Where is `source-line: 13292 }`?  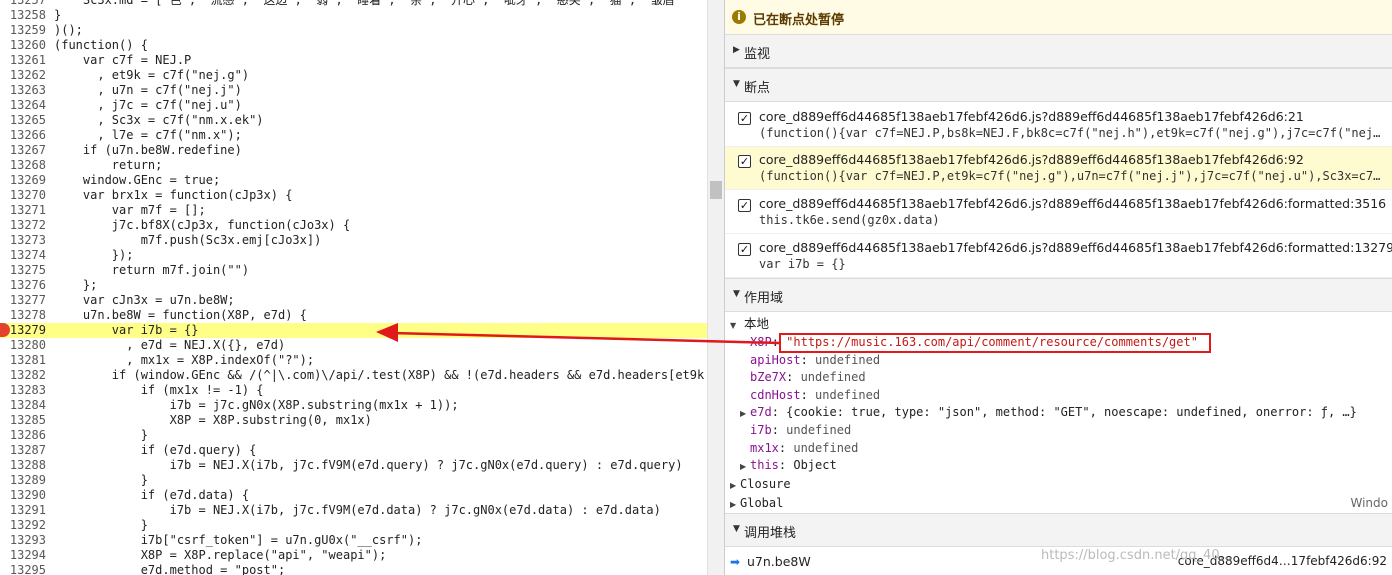
source-line: 13292 } is located at coordinates (353, 525).